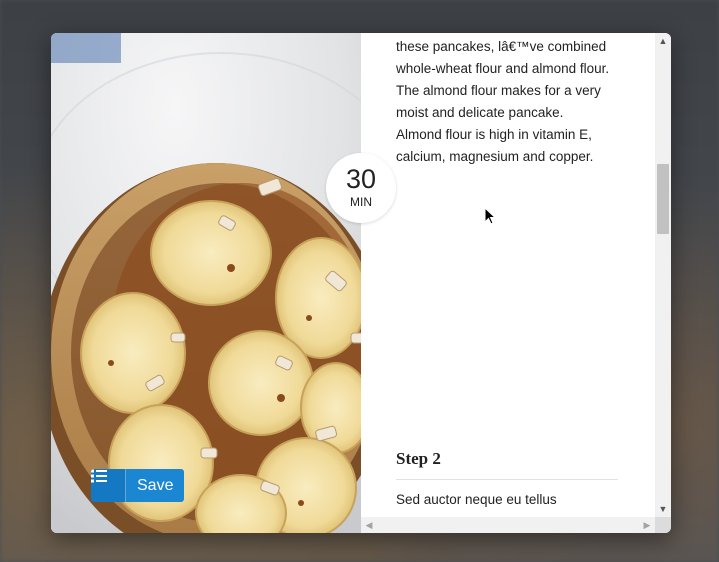 This screenshot has height=562, width=719. What do you see at coordinates (490, 216) in the screenshot?
I see `mouse-pointer-icon` at bounding box center [490, 216].